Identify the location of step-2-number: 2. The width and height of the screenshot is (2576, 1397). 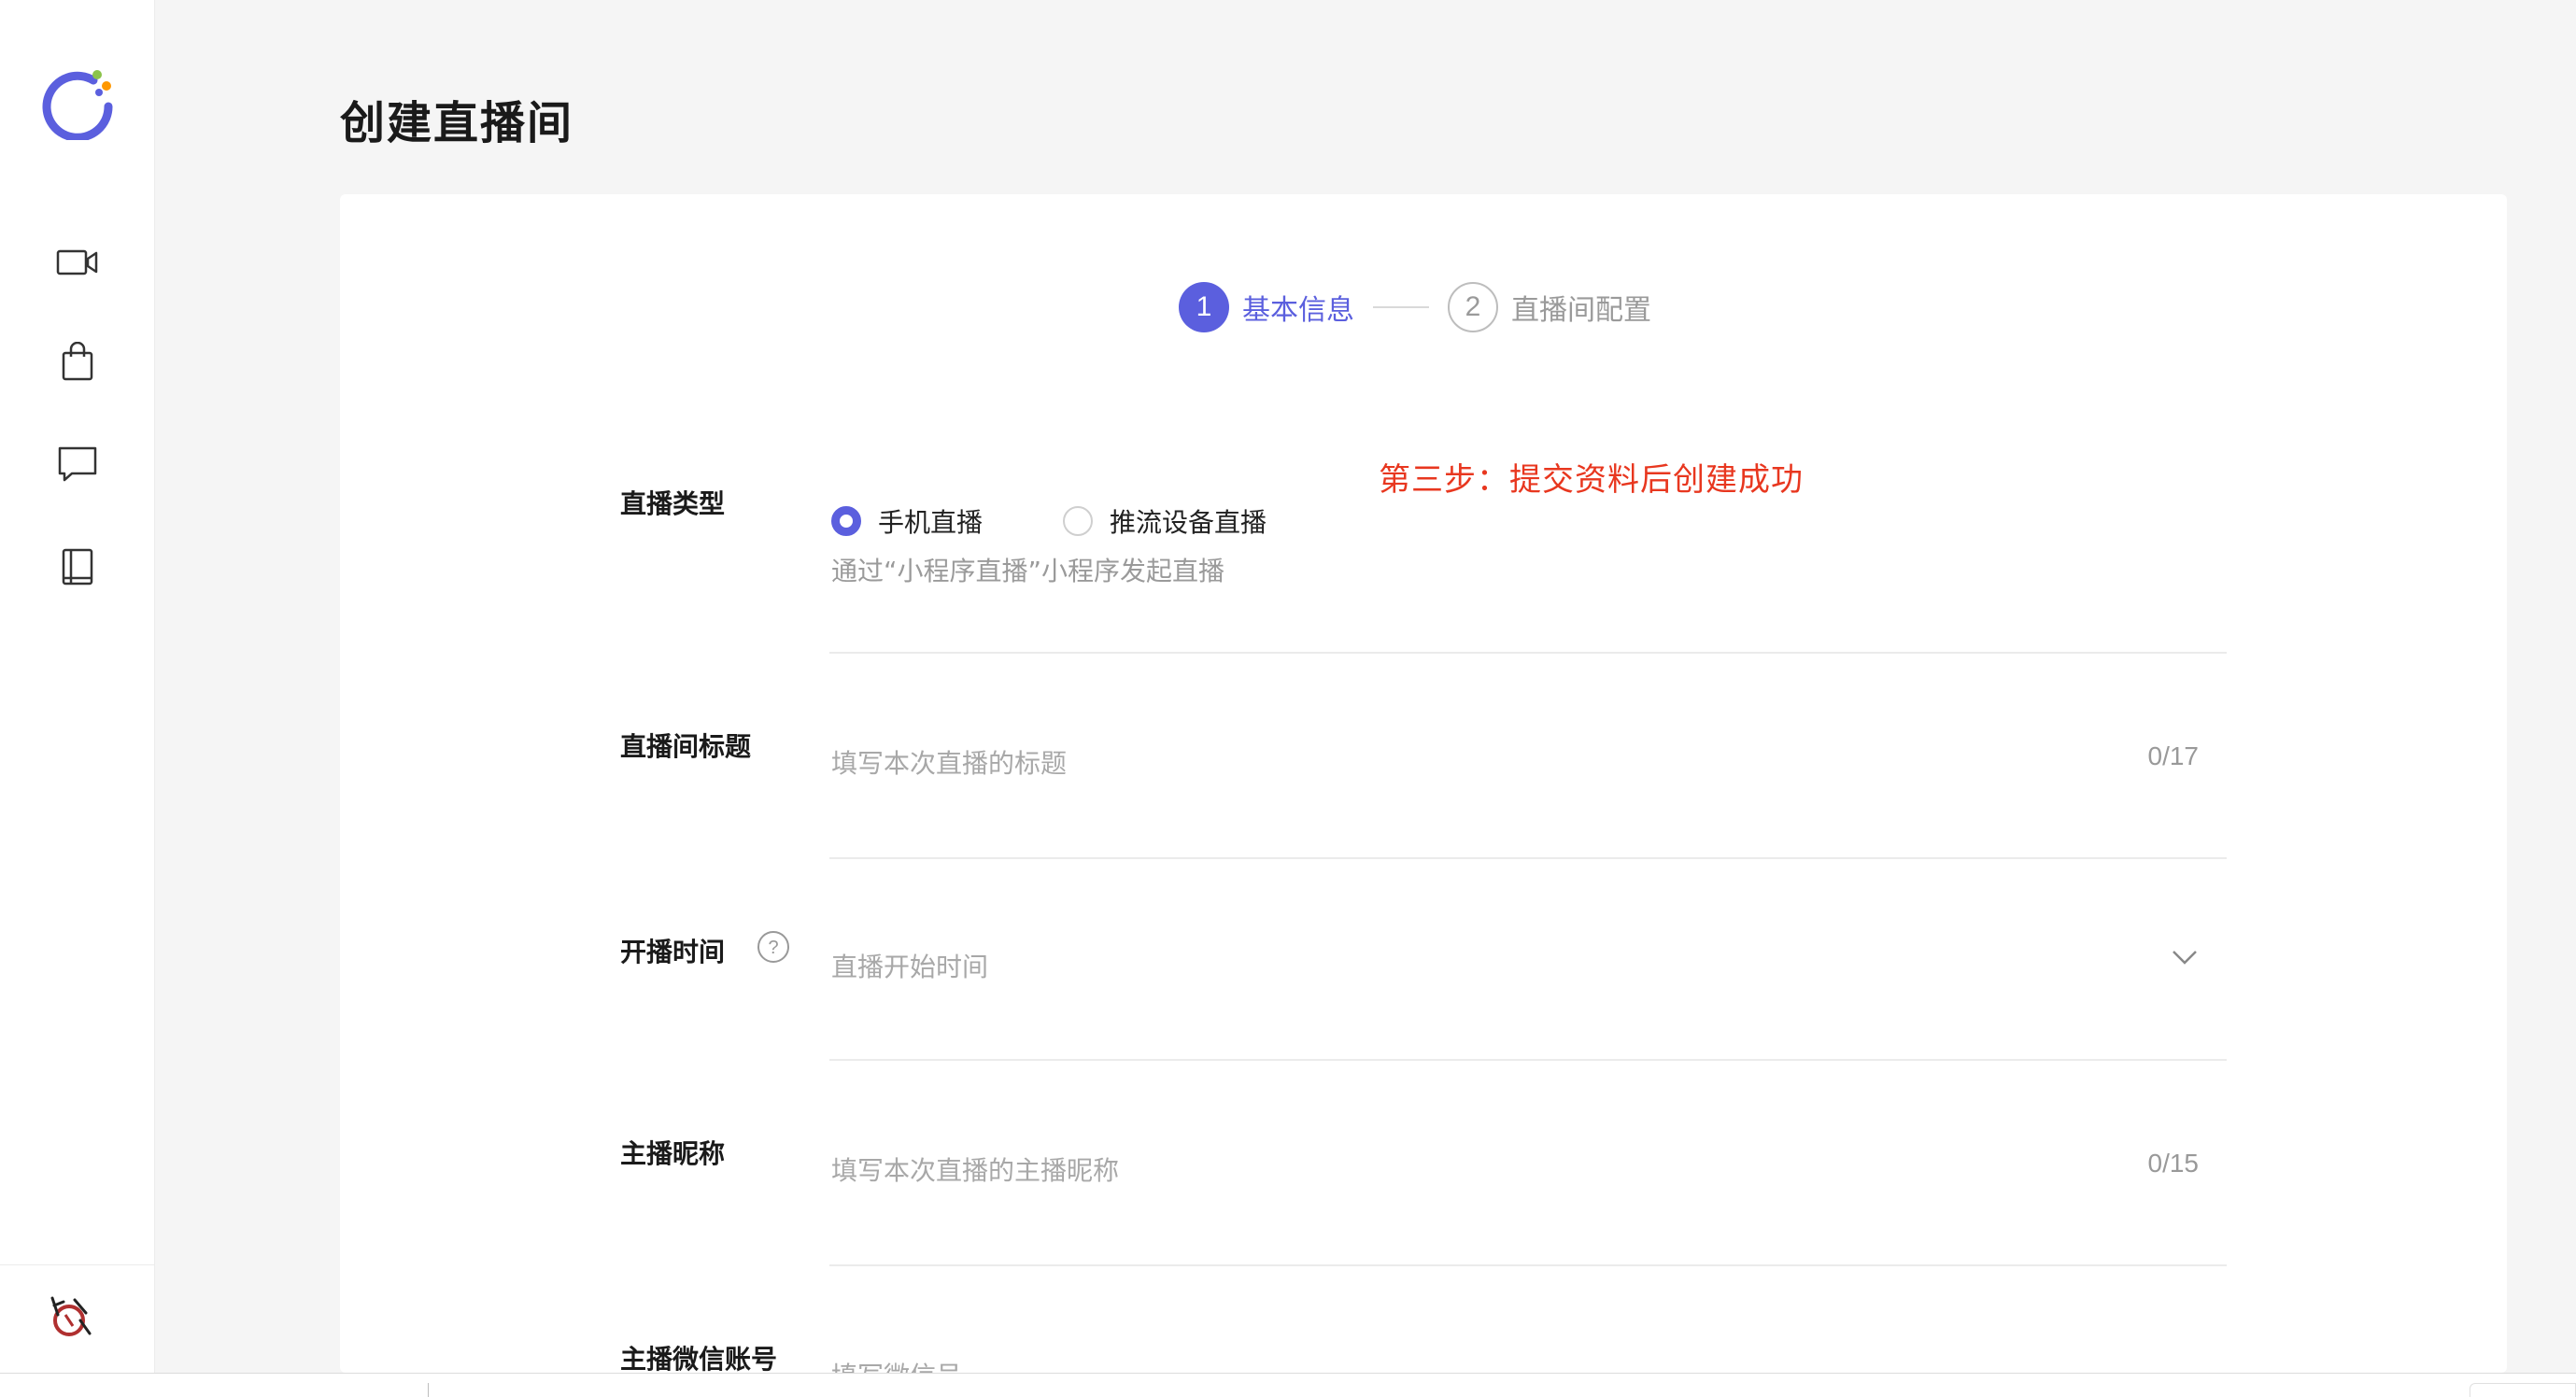
(1473, 307).